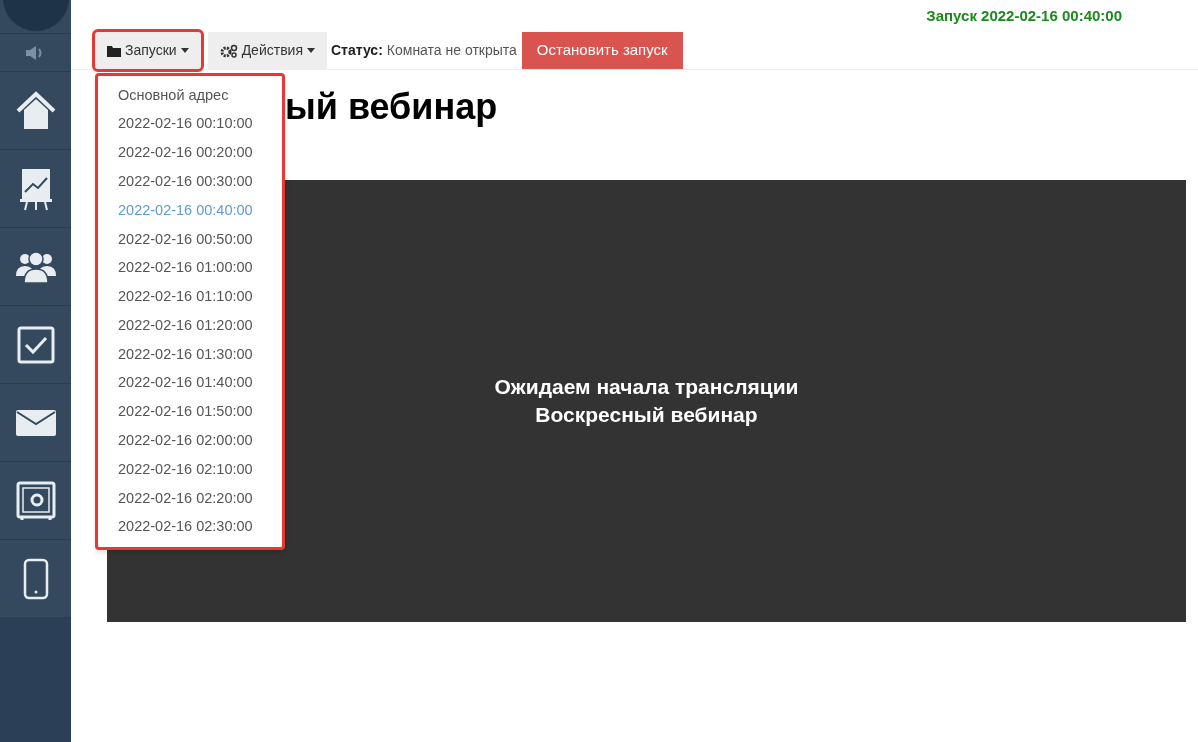 This screenshot has width=1198, height=742. I want to click on menu-item: 2022-02-16 00:20:00, so click(190, 153).